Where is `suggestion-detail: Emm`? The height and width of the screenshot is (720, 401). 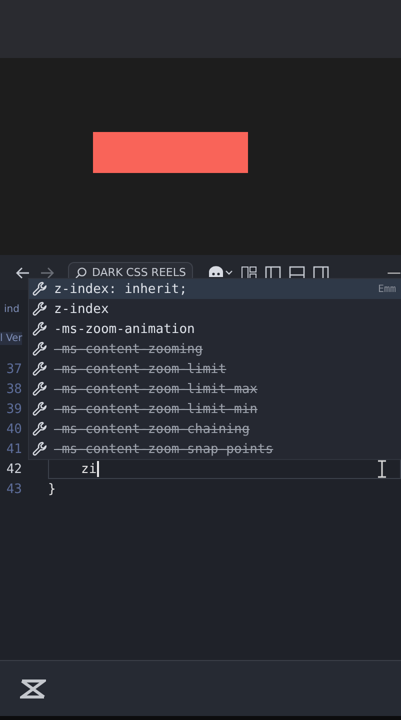 suggestion-detail: Emm is located at coordinates (387, 289).